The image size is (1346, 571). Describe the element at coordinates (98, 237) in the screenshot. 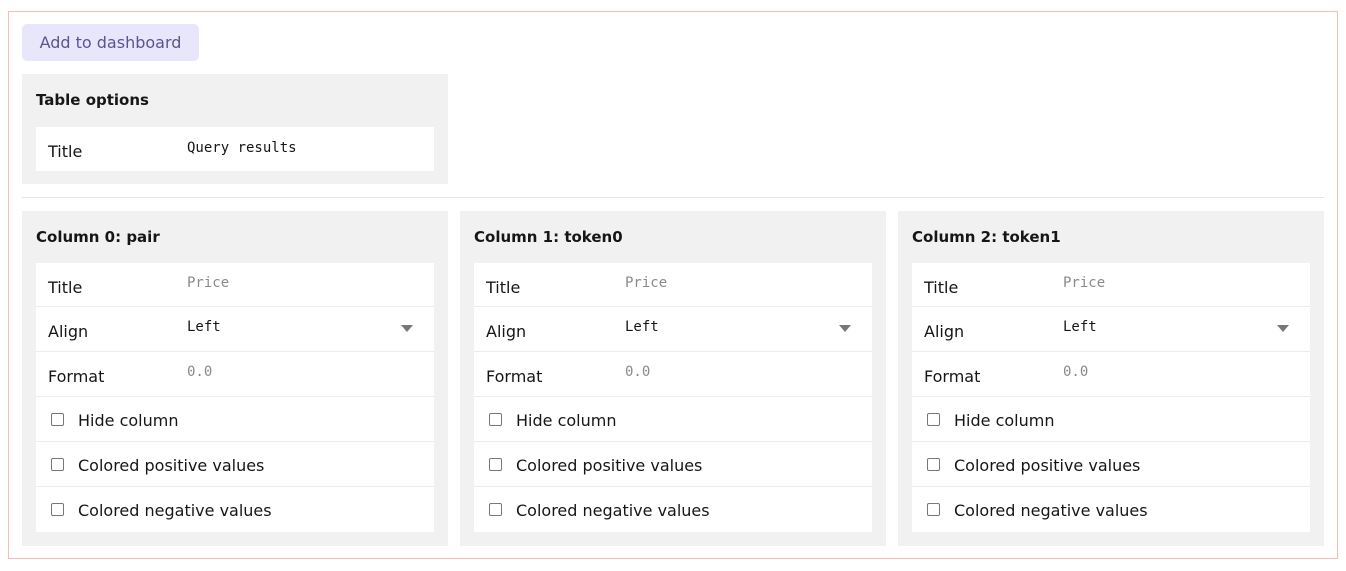

I see `column-heading: Column 0: pair` at that location.